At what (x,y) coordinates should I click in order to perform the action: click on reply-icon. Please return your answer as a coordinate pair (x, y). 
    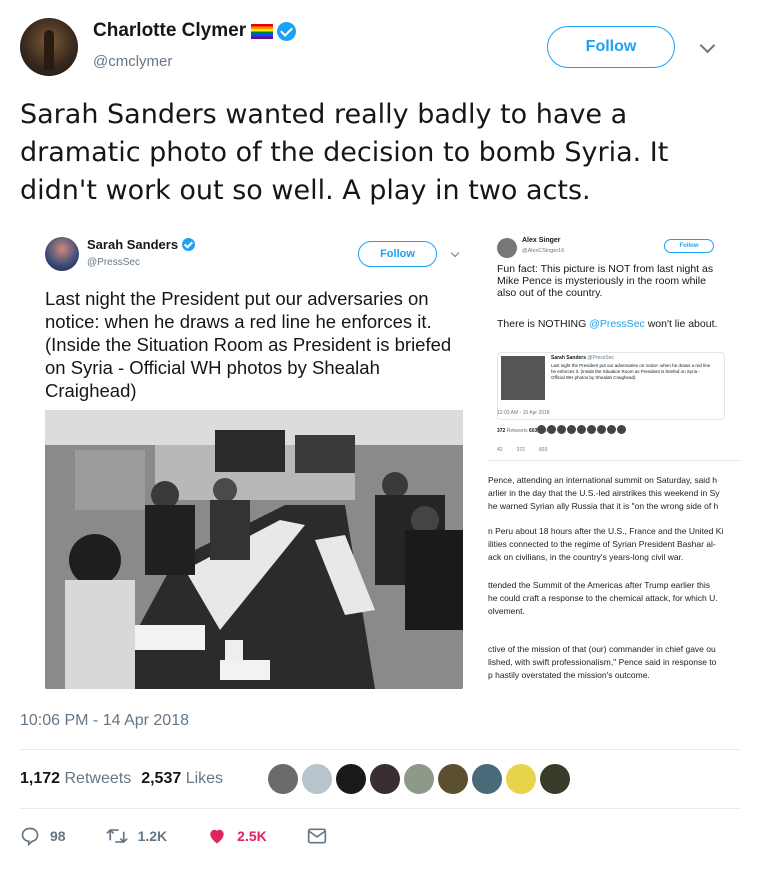
    Looking at the image, I should click on (30, 836).